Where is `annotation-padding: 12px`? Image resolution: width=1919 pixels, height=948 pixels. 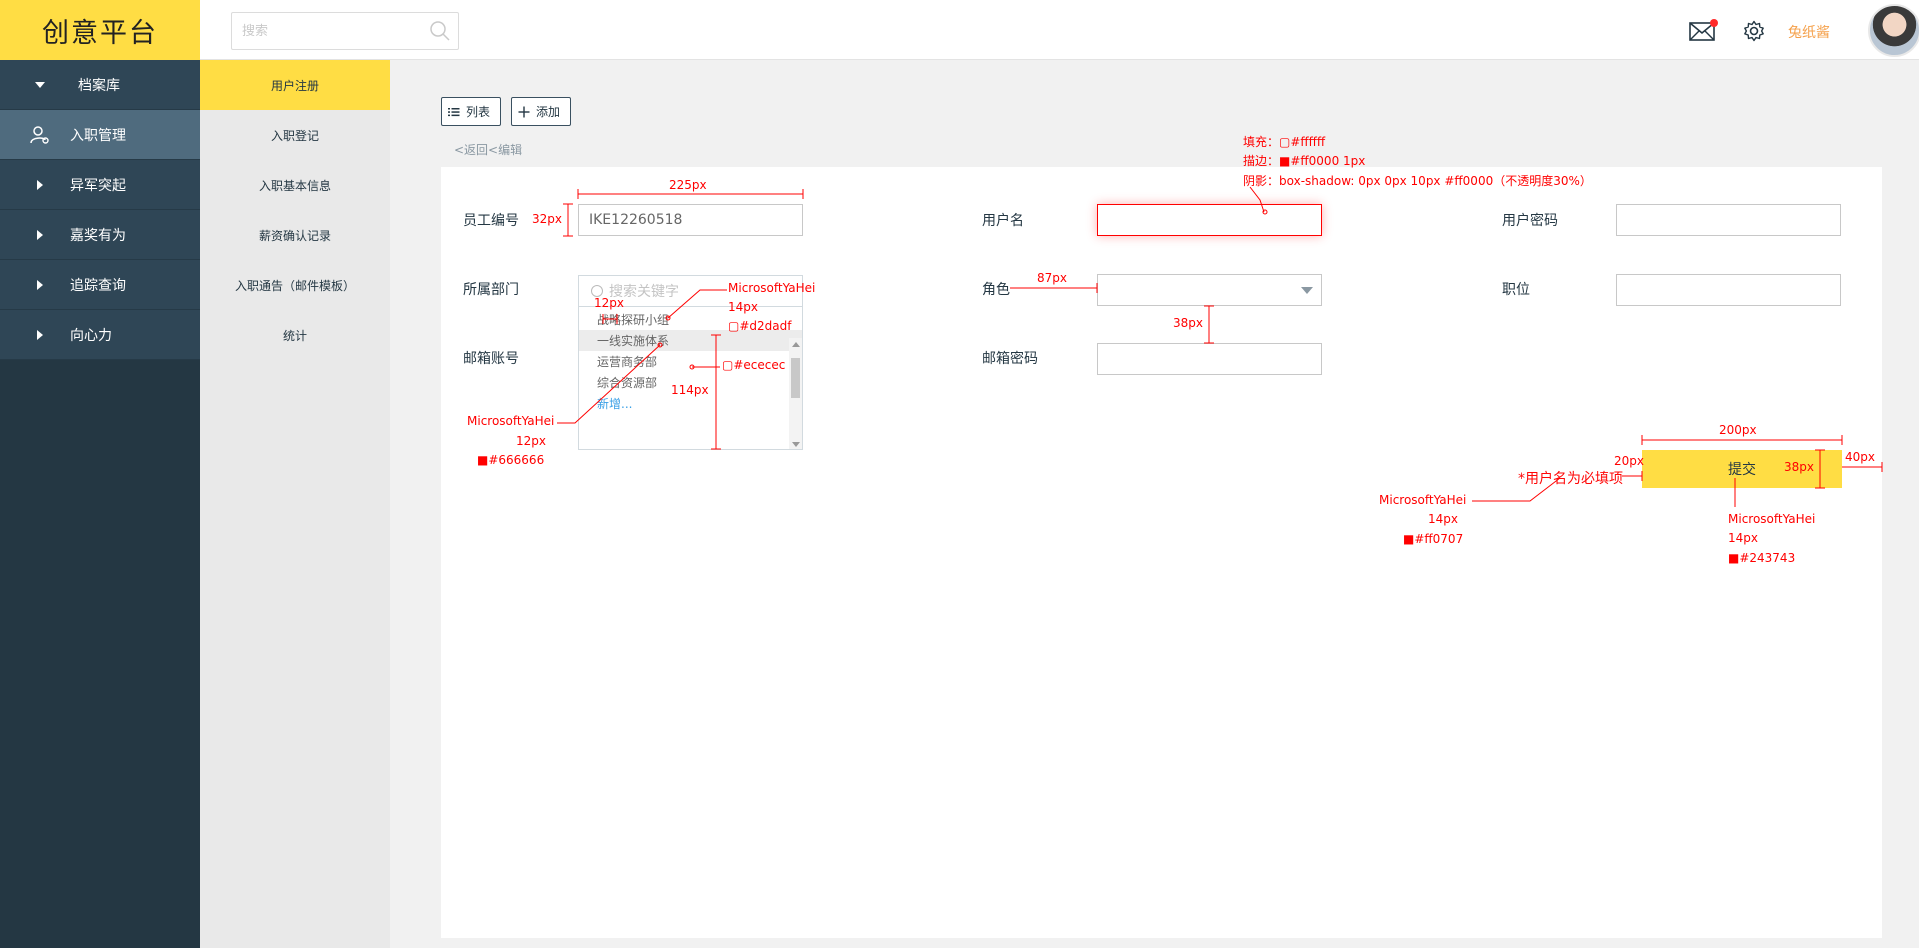 annotation-padding: 12px is located at coordinates (609, 303).